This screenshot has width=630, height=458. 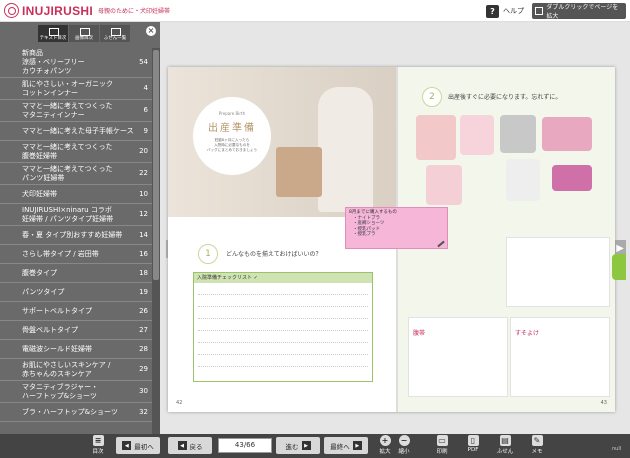 What do you see at coordinates (143, 369) in the screenshot?
I see `toc-item-page: 29` at bounding box center [143, 369].